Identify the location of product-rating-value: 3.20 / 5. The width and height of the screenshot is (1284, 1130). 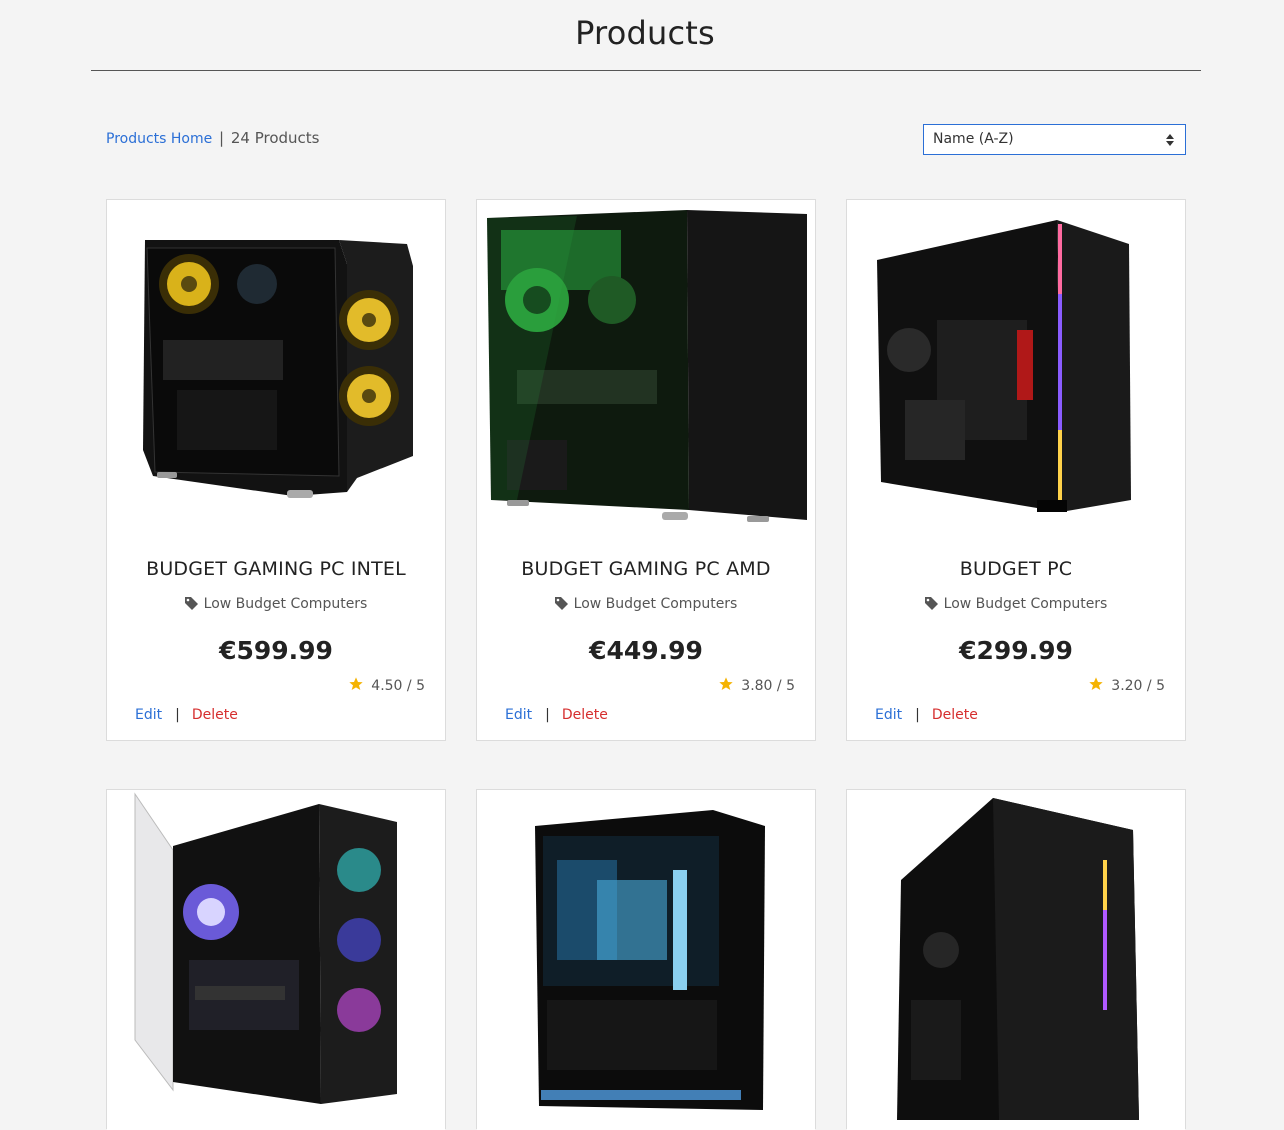
(1138, 686).